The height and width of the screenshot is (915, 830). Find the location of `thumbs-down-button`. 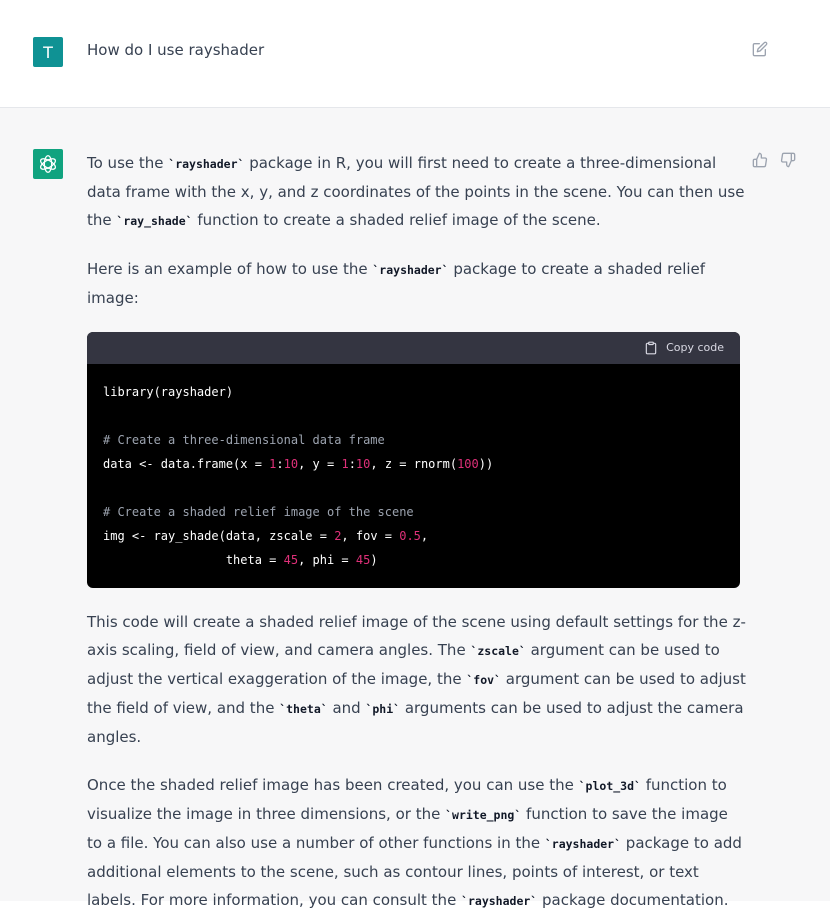

thumbs-down-button is located at coordinates (788, 160).